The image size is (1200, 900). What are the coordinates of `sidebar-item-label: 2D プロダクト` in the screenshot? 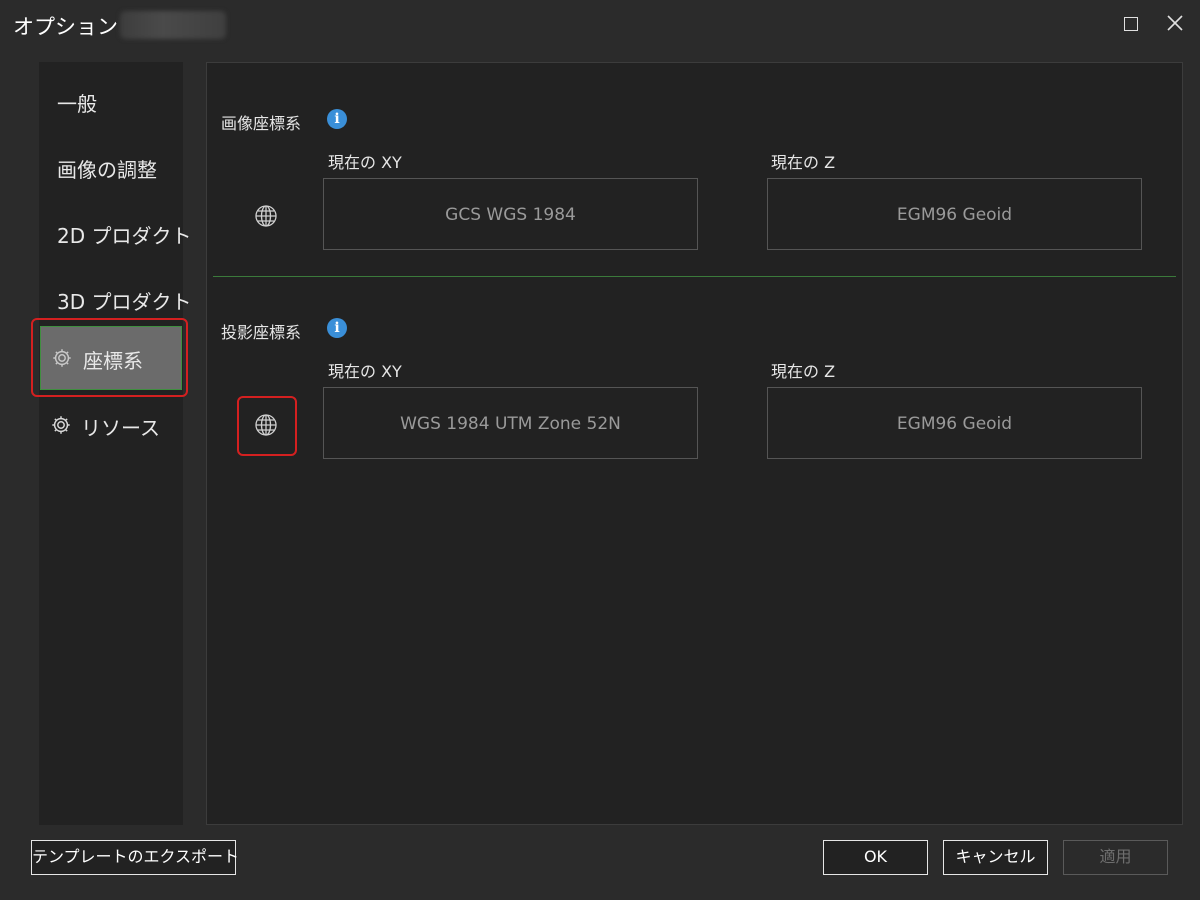 It's located at (124, 236).